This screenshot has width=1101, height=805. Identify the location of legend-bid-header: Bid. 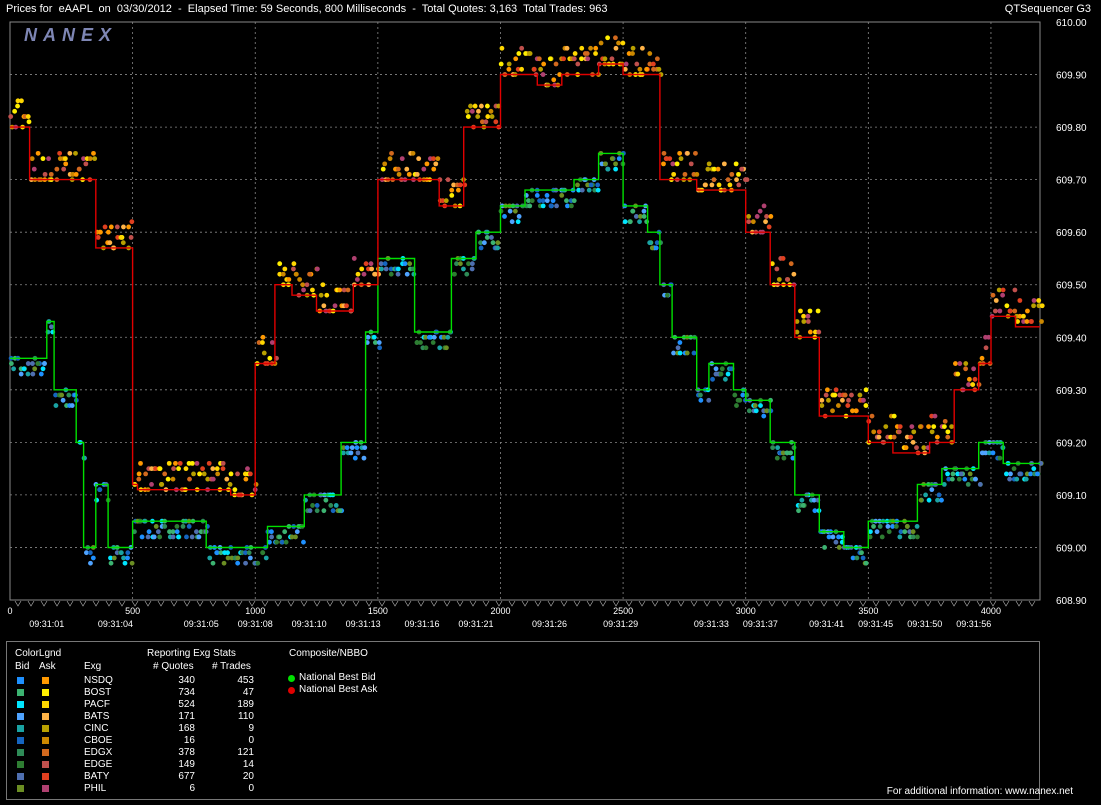
(22, 666).